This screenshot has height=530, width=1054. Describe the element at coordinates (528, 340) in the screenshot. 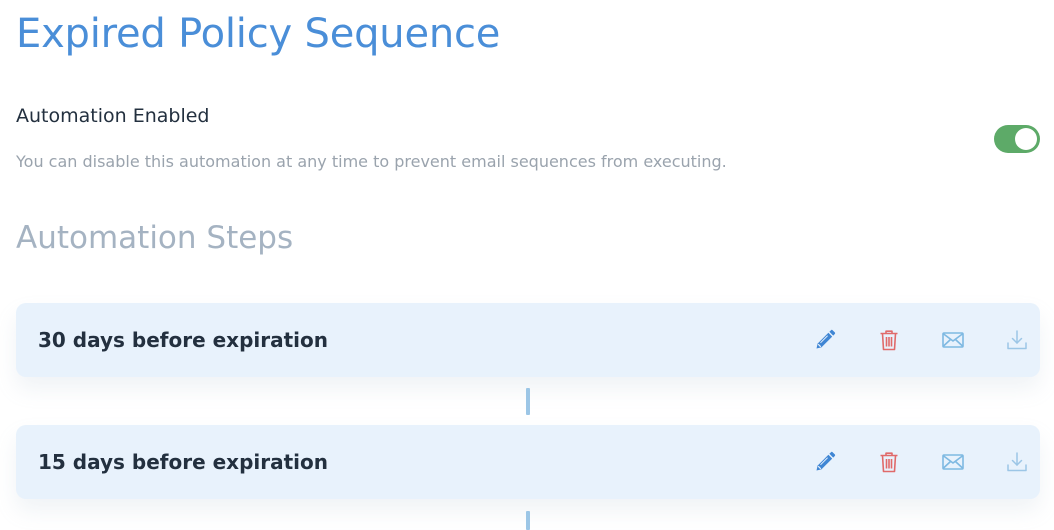

I see `automation-step-card: 30 days before expiration` at that location.